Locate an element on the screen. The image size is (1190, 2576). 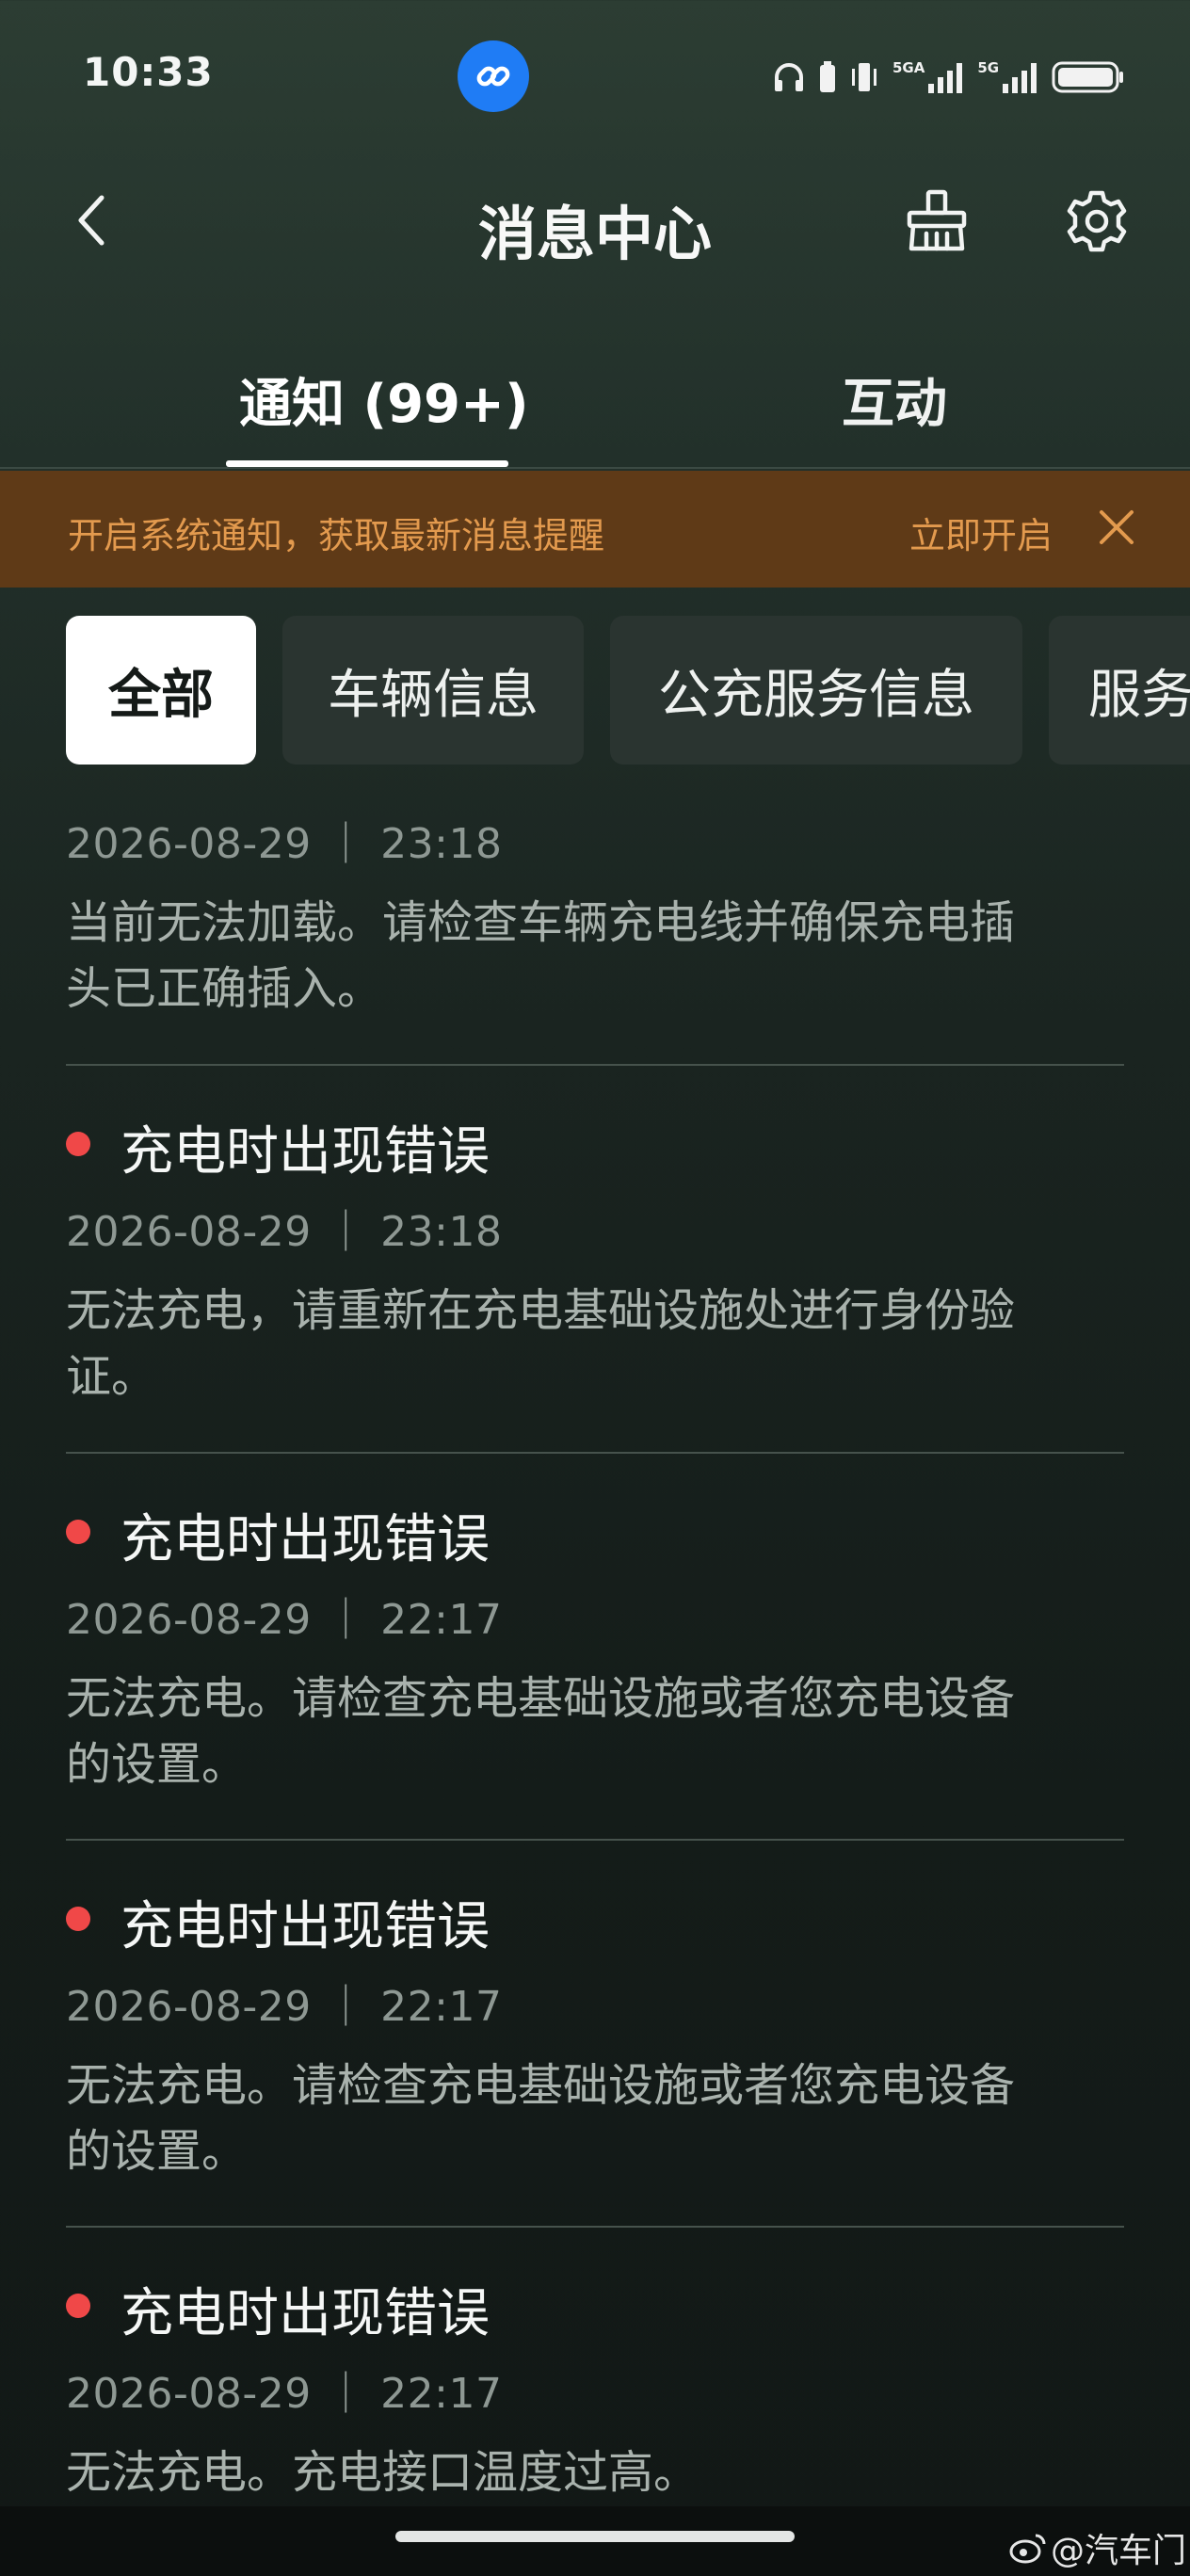
message-line: 当前无法加载。请检查车辆充电线并确保充电插 is located at coordinates (541, 922).